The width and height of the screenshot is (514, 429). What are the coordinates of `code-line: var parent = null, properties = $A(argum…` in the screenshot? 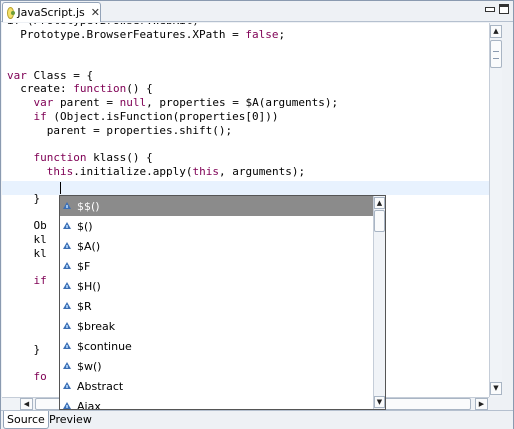 It's located at (173, 103).